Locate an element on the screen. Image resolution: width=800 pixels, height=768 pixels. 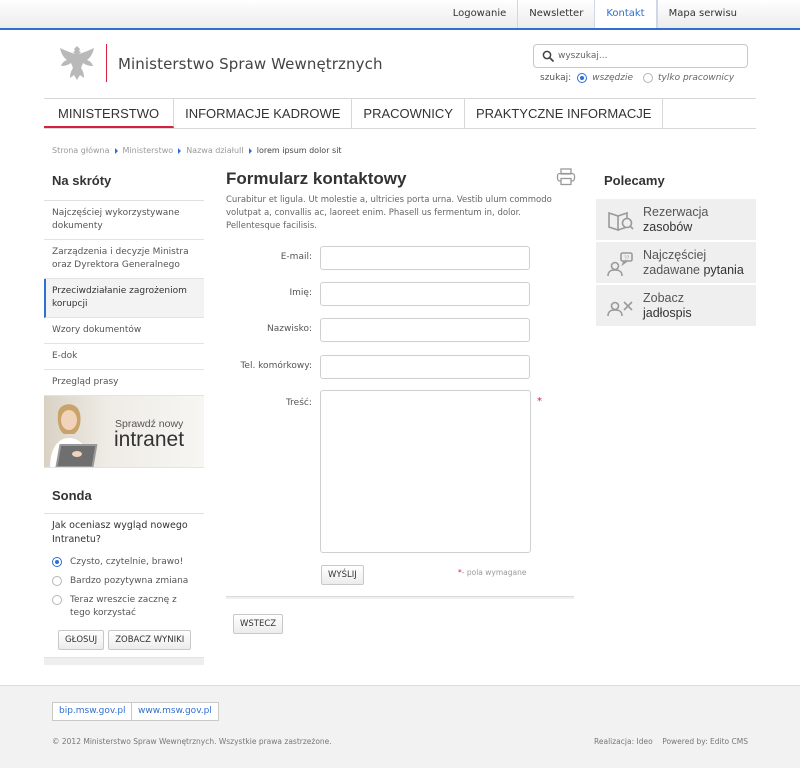
email-label: E-mail: is located at coordinates (296, 257).